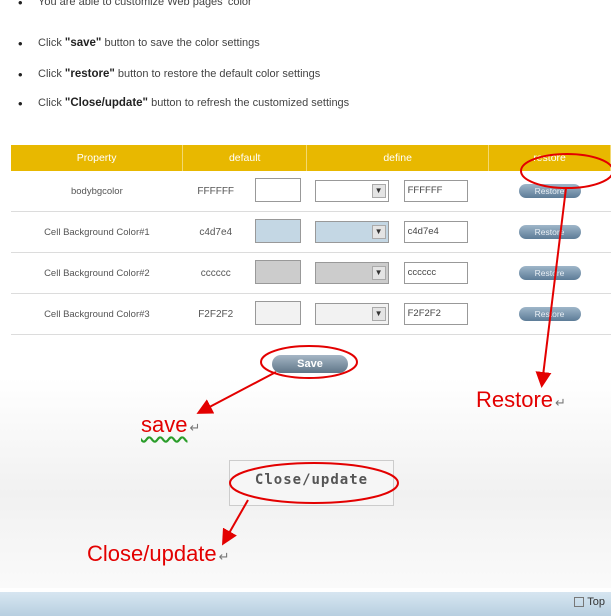  What do you see at coordinates (236, 392) in the screenshot?
I see `save-arrow` at bounding box center [236, 392].